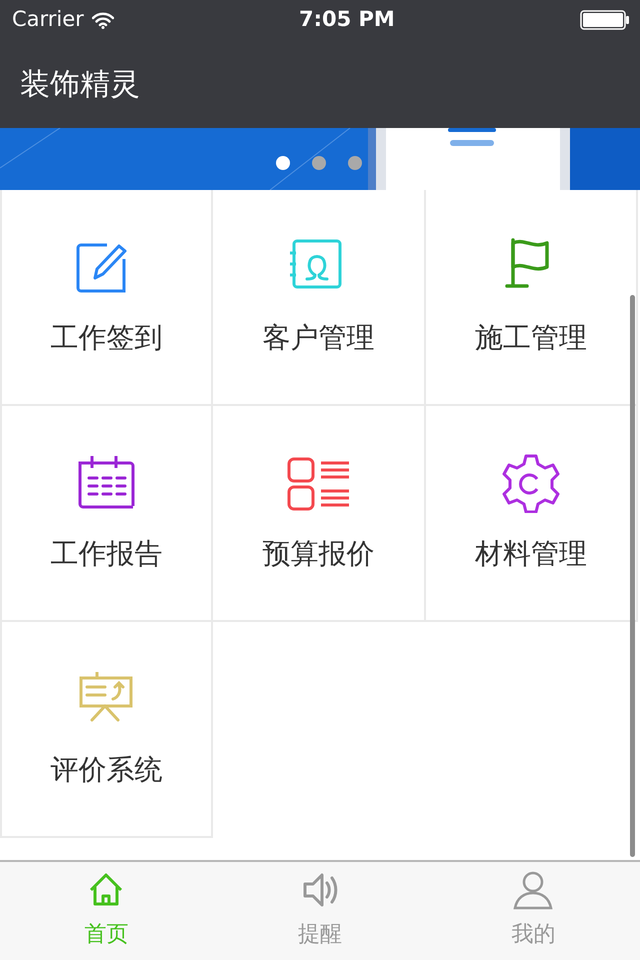  I want to click on menu-tile: 评价系统, so click(106, 730).